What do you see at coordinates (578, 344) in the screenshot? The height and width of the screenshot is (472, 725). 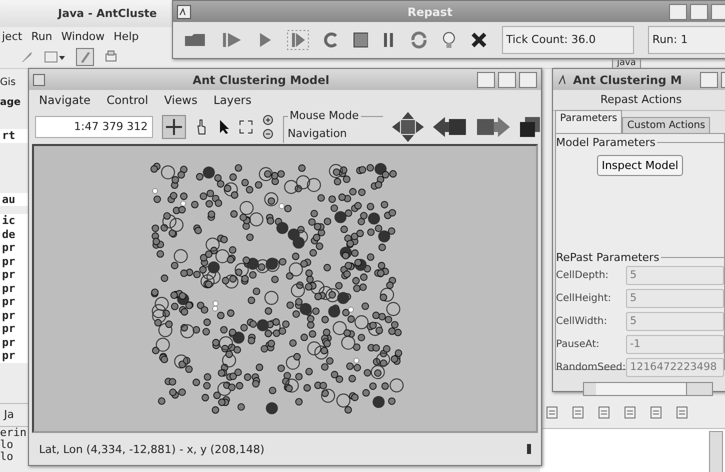 I see `field-label: PauseAt:` at bounding box center [578, 344].